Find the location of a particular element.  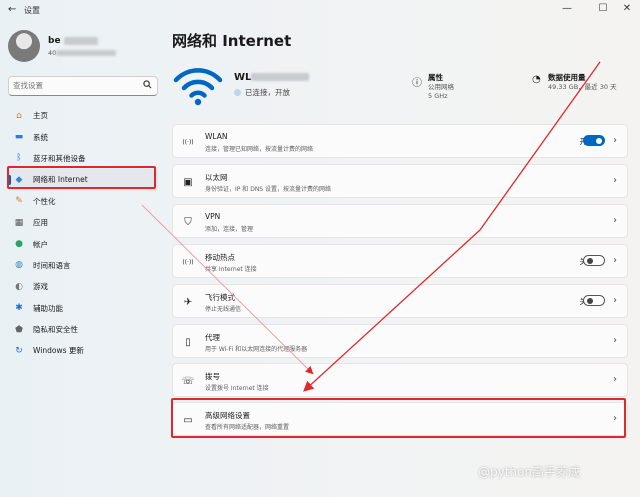

search-icon is located at coordinates (147, 86).